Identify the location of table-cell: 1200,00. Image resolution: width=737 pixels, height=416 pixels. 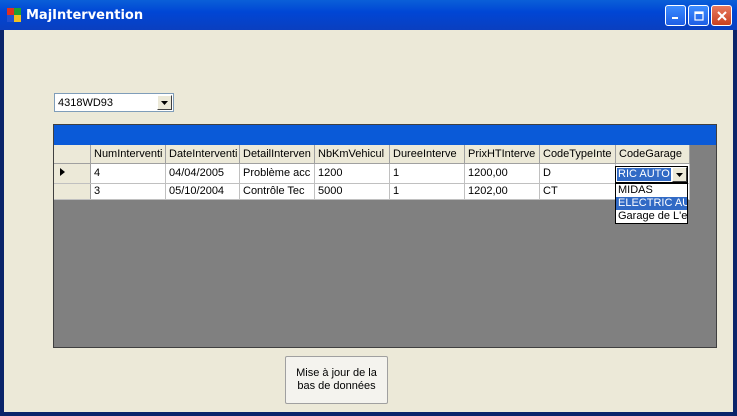
(502, 173).